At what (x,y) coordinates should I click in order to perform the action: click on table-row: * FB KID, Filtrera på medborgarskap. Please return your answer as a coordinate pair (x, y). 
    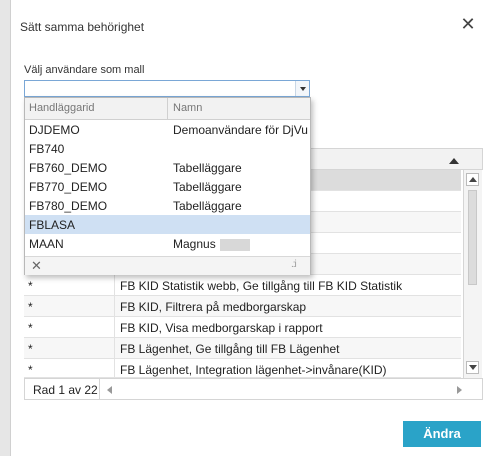
    Looking at the image, I should click on (242, 306).